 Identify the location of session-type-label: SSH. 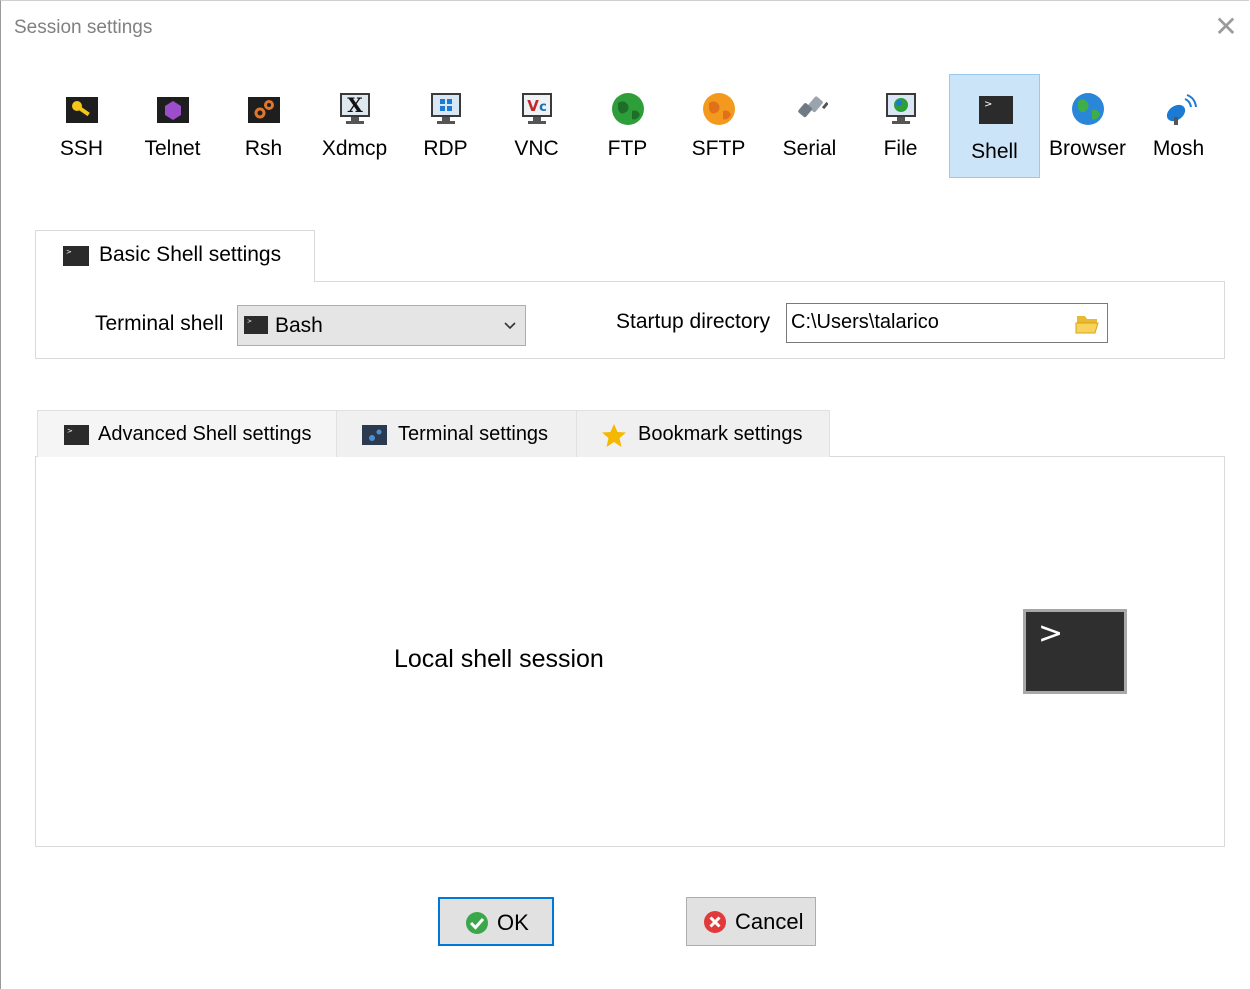
(81, 148).